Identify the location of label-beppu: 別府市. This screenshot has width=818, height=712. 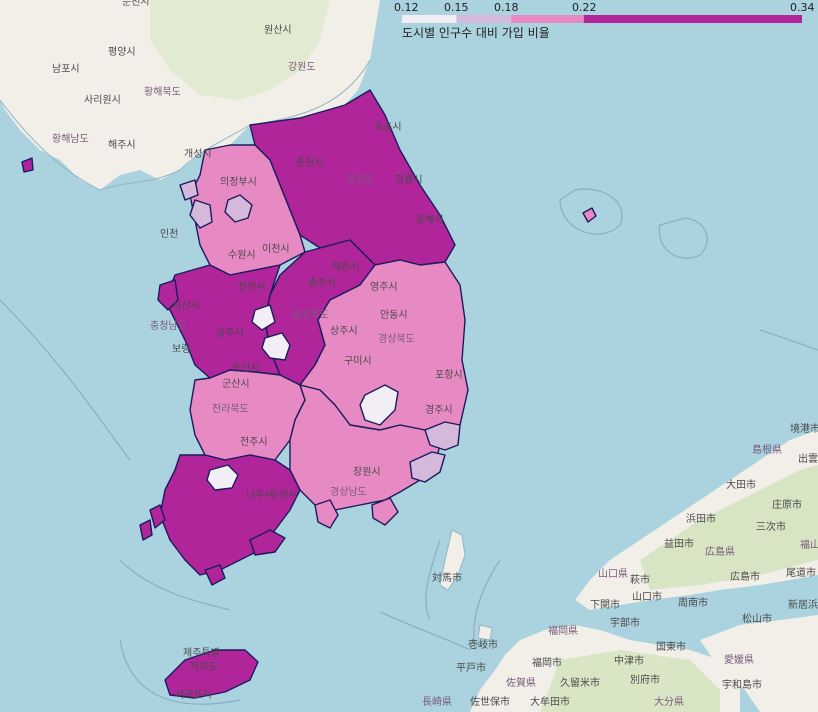
(645, 679).